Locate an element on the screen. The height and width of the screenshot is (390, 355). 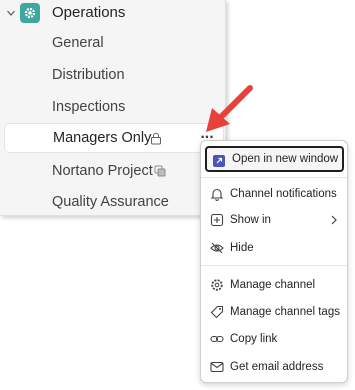
menu-item-channel-notifications: Channel notifications is located at coordinates (274, 194).